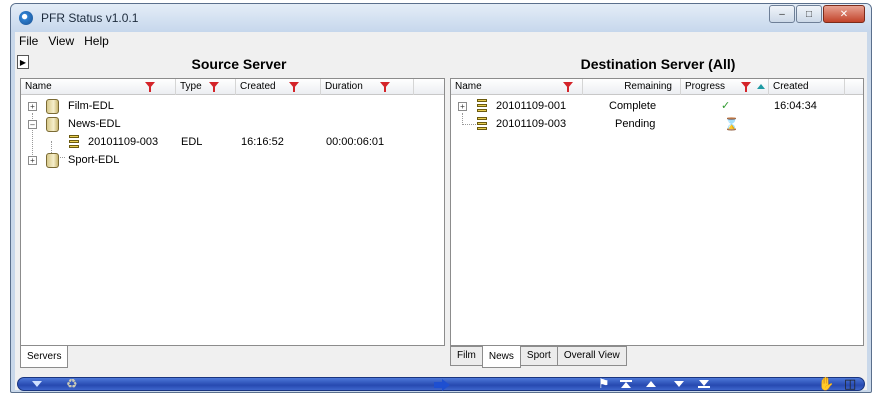 This screenshot has width=877, height=398. What do you see at coordinates (231, 142) in the screenshot?
I see `tree-item-edl-file: 20101109-003 EDL 16:16:52 00:00:06:01` at bounding box center [231, 142].